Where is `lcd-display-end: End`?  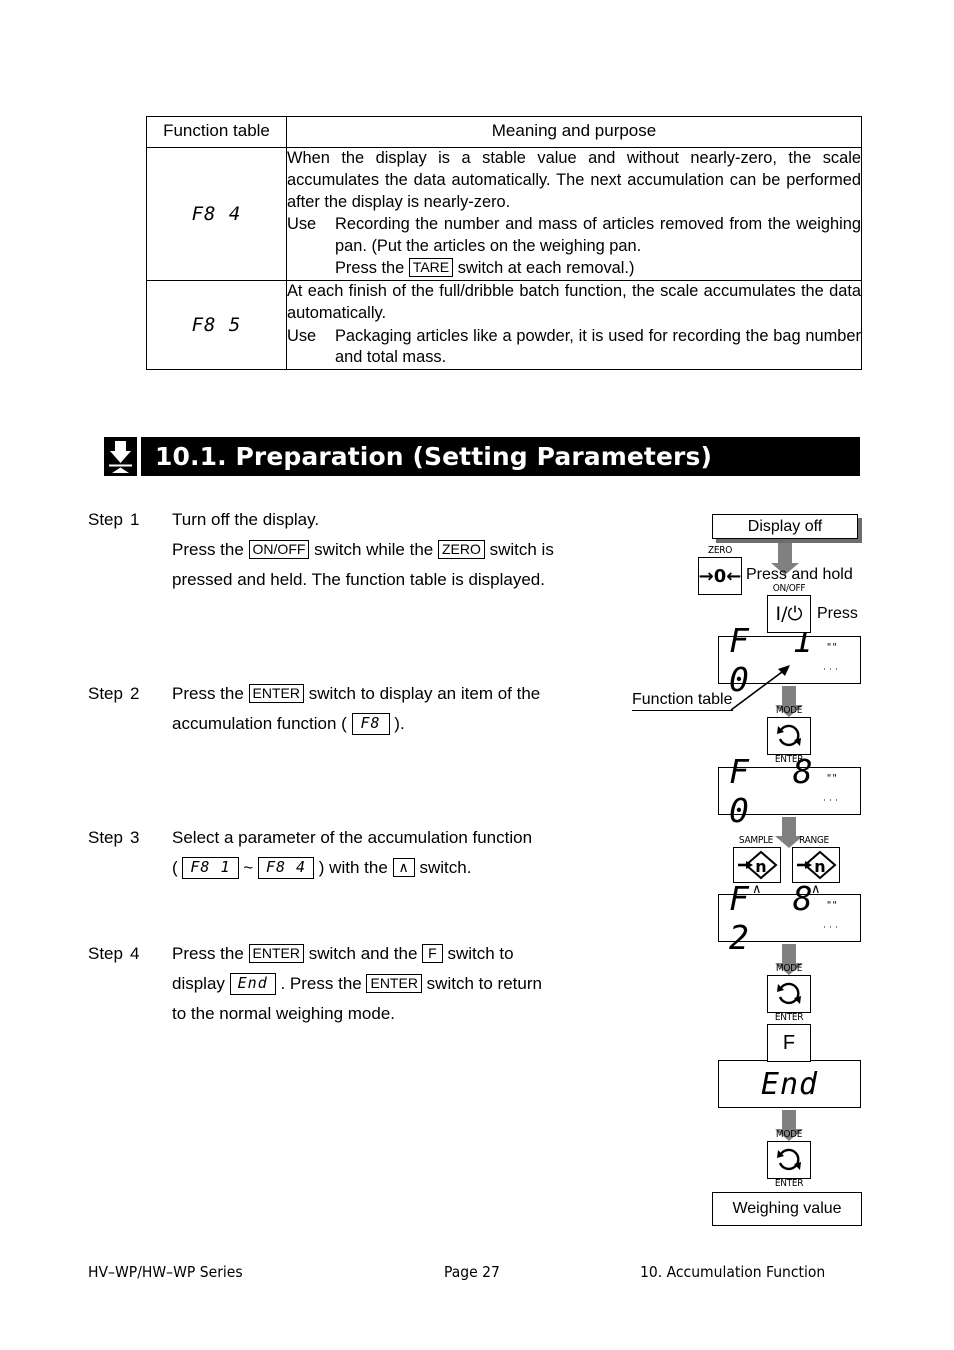
lcd-display-end: End is located at coordinates (789, 1084).